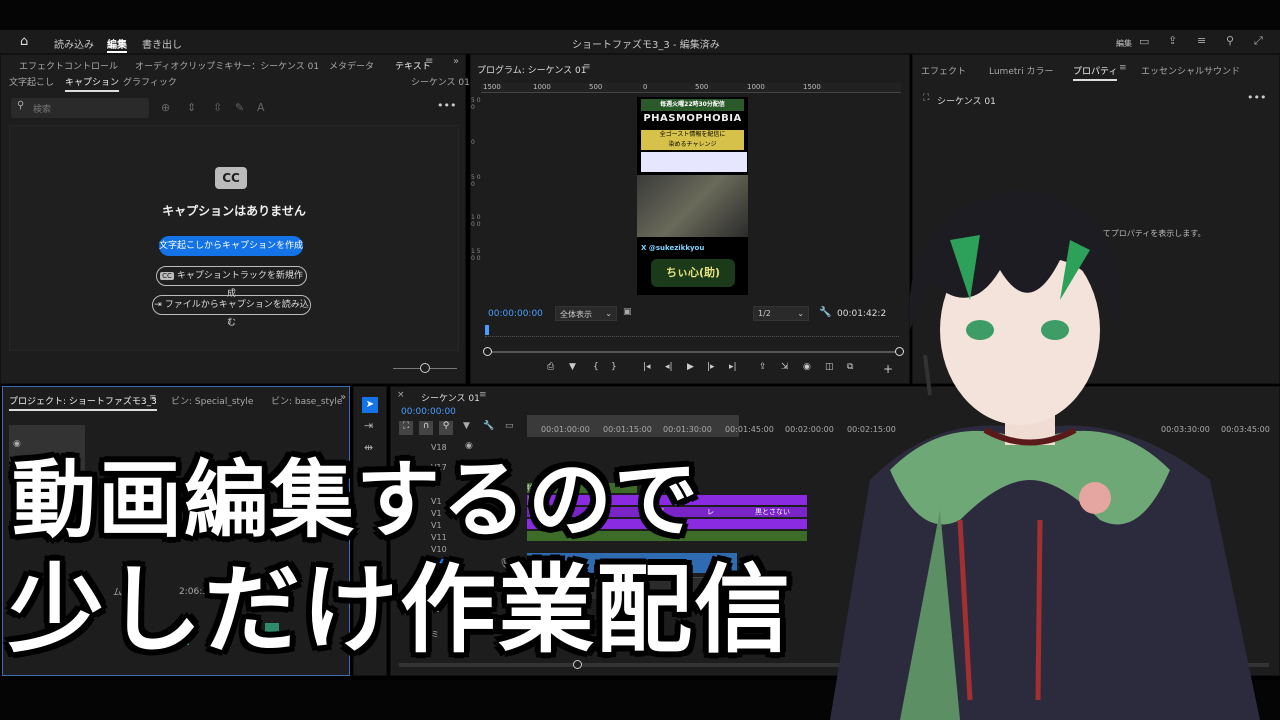  Describe the element at coordinates (509, 426) in the screenshot. I see `captions-icon: ▭` at that location.